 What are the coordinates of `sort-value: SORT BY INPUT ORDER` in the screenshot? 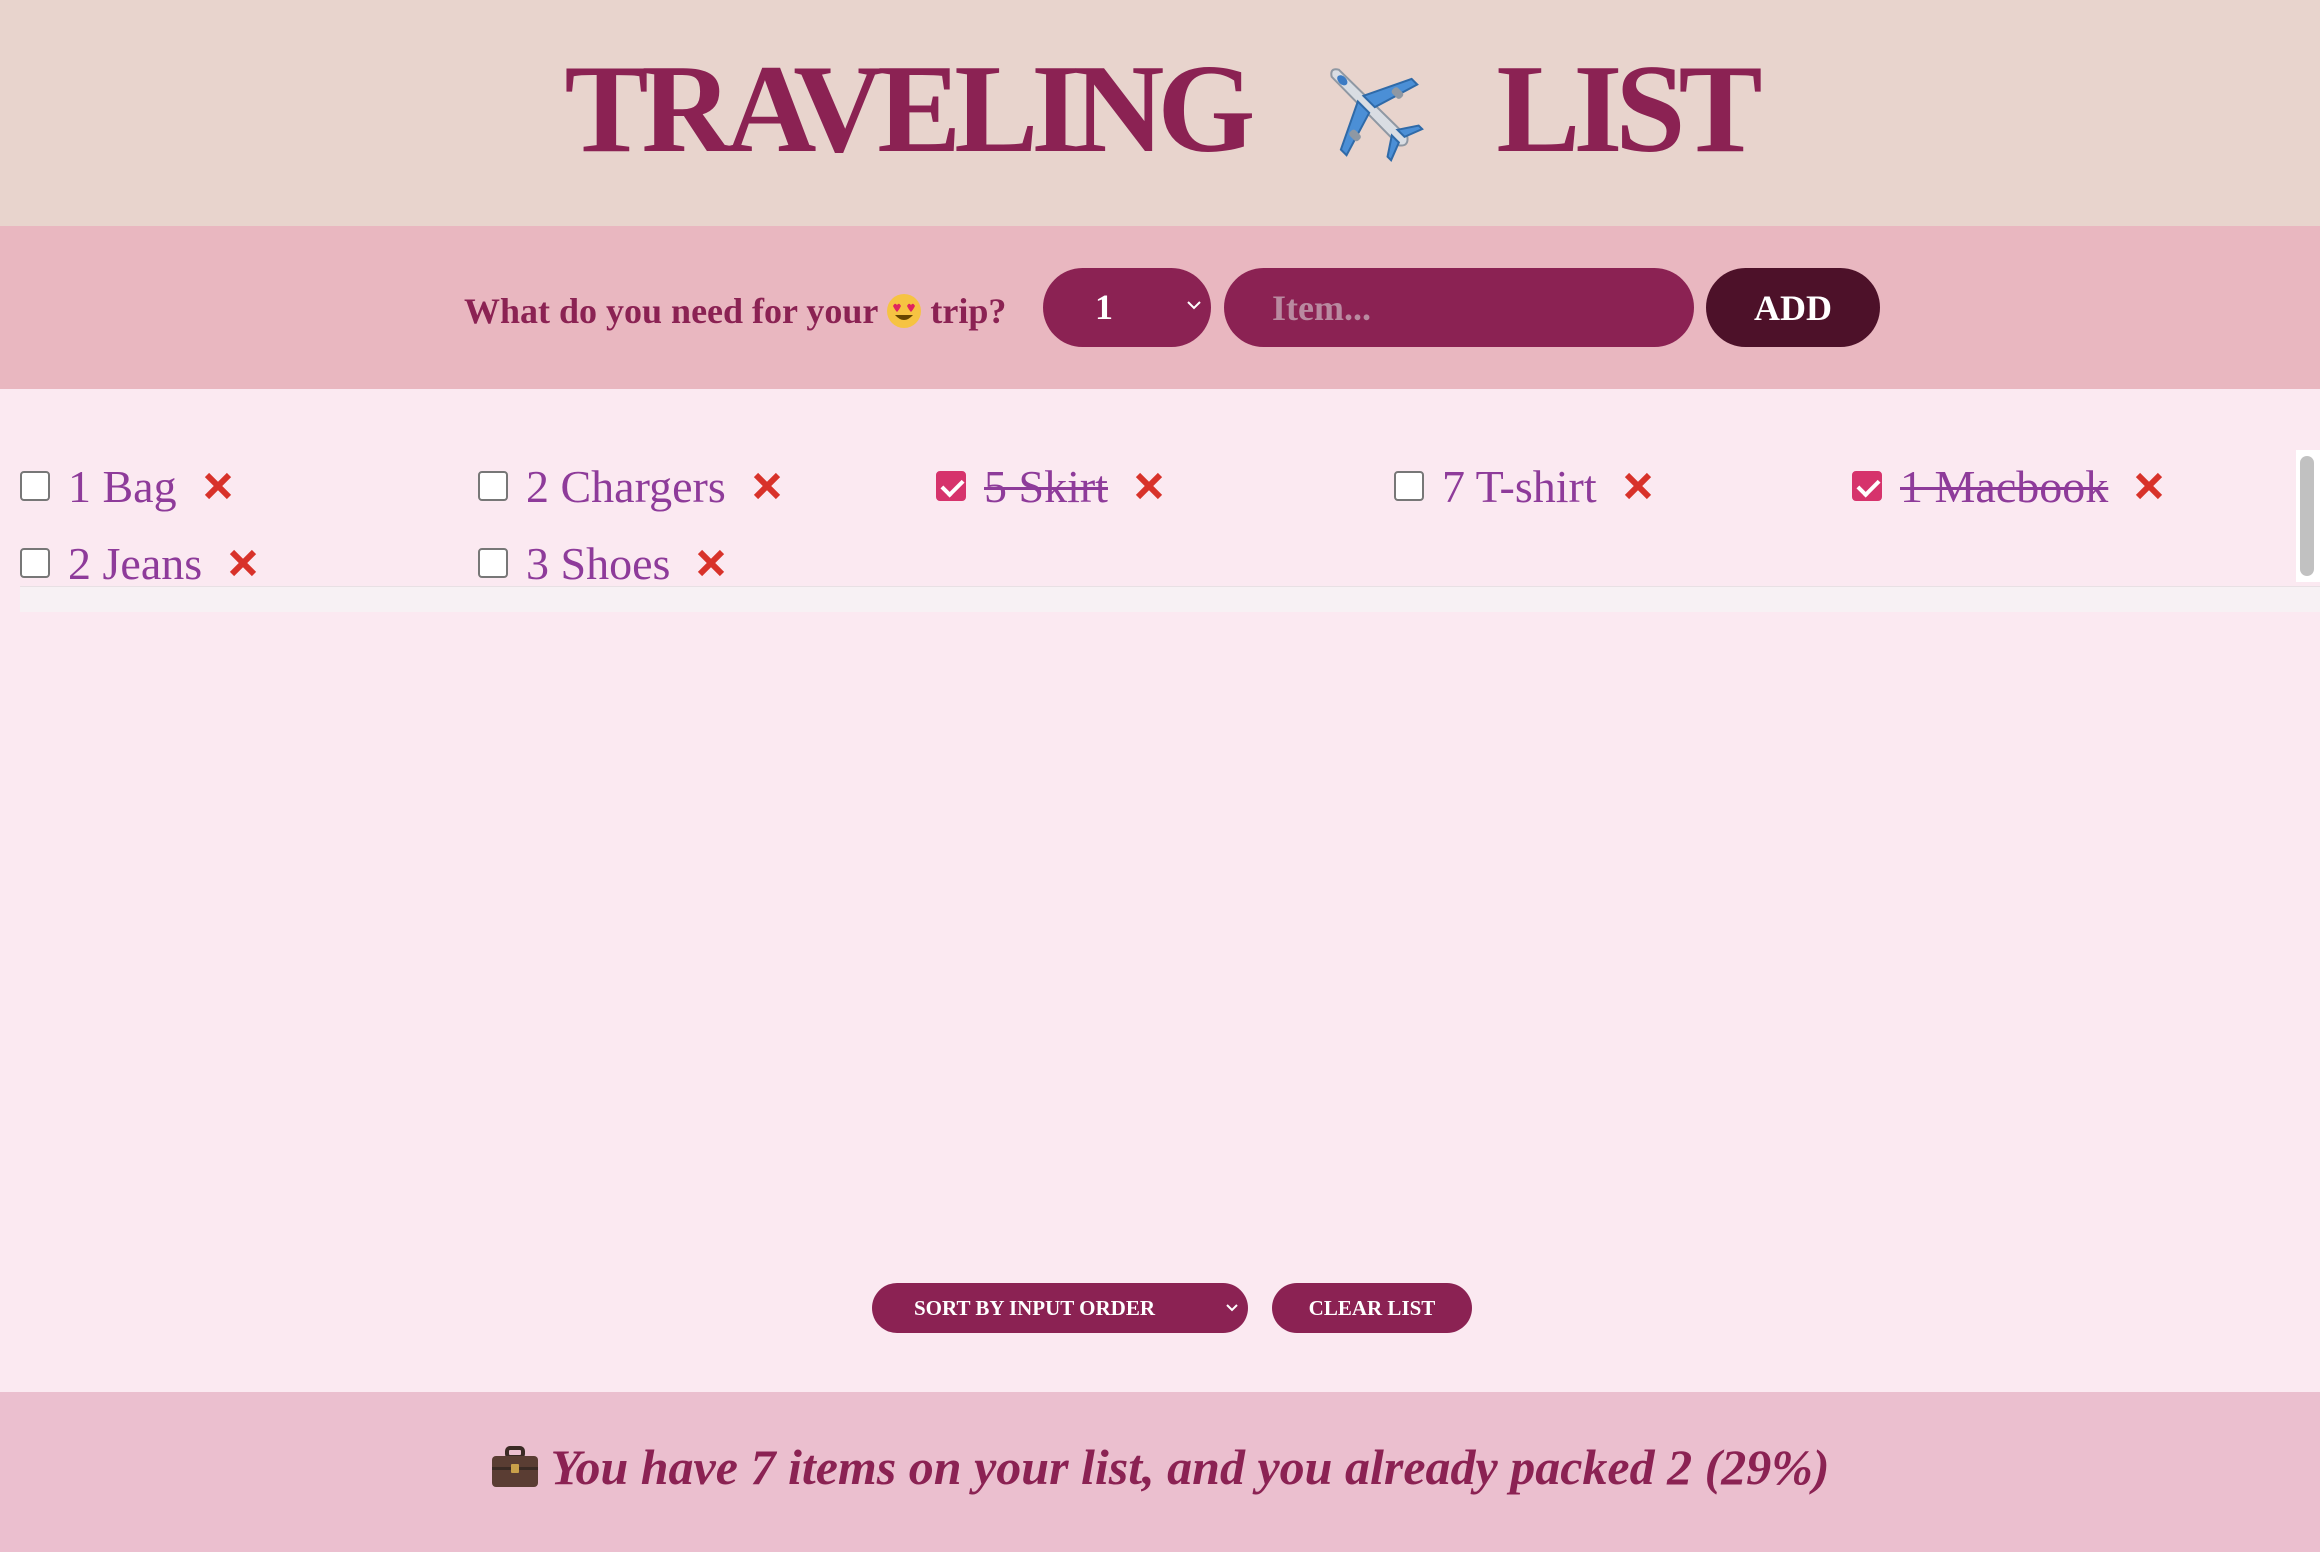 It's located at (1035, 1308).